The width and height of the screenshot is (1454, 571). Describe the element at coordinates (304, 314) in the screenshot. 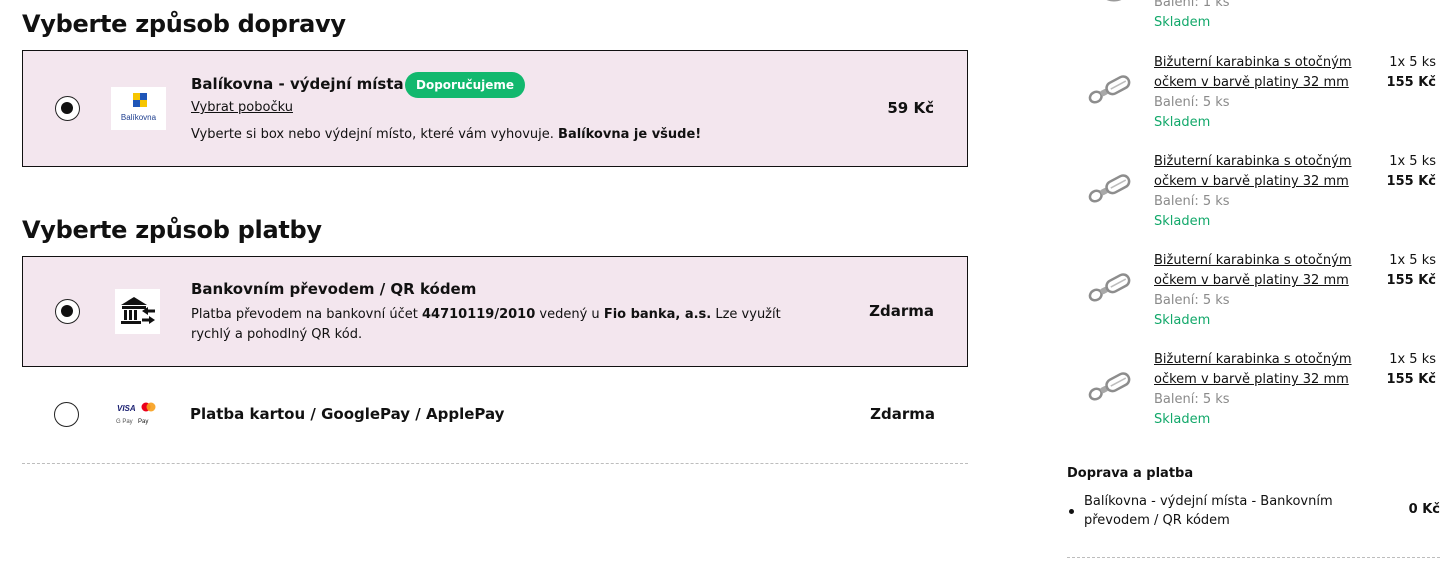

I see `bank-desc-1: Platba převodem na bankovní účet` at that location.